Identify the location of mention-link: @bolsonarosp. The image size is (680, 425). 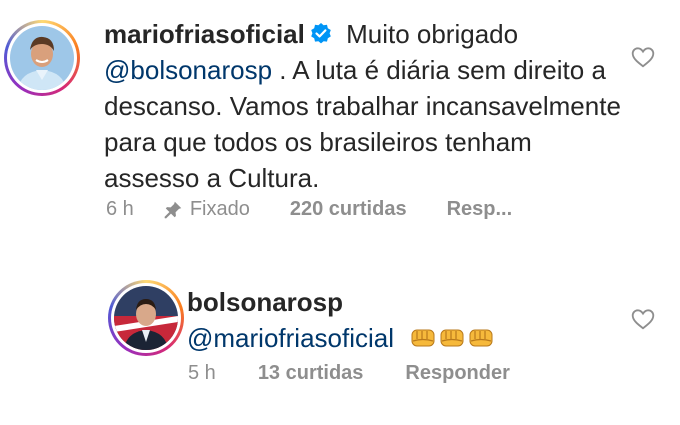
(188, 70).